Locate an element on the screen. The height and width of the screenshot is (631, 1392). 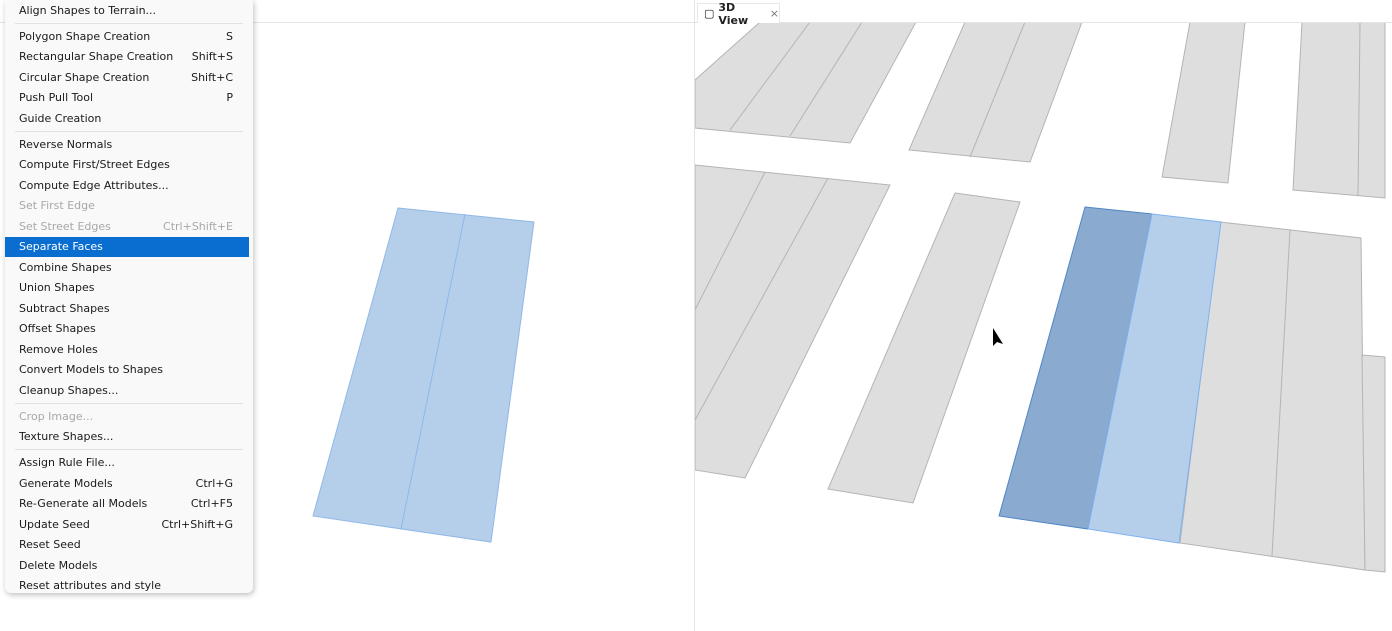
menu-item-label: Reverse Normals is located at coordinates (66, 144).